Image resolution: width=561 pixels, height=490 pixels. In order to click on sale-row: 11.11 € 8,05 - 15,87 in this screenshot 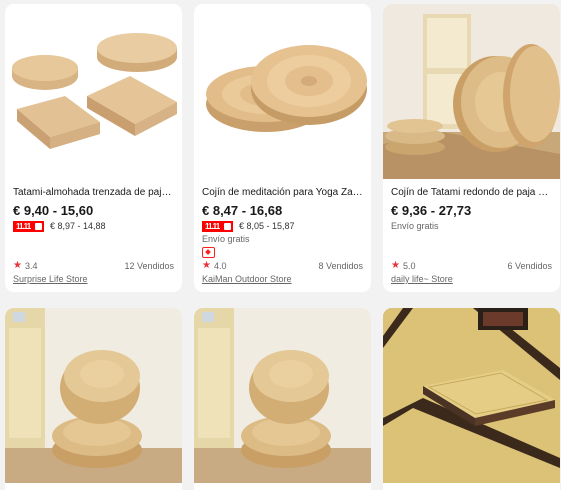, I will do `click(282, 226)`.